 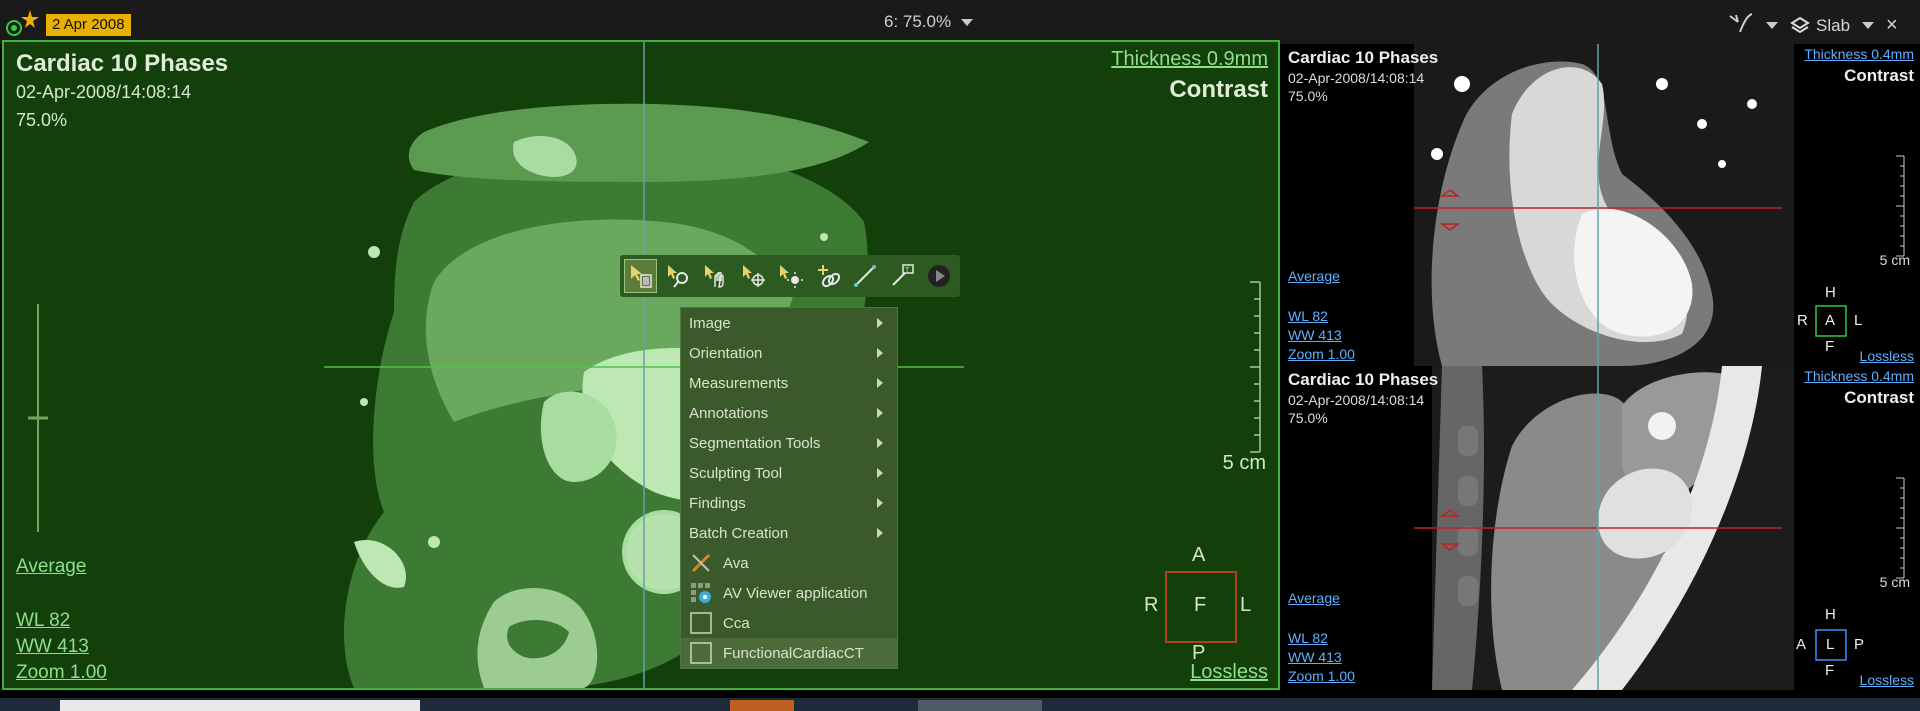 What do you see at coordinates (736, 473) in the screenshot?
I see `menu-item-label: Sculpting Tool` at bounding box center [736, 473].